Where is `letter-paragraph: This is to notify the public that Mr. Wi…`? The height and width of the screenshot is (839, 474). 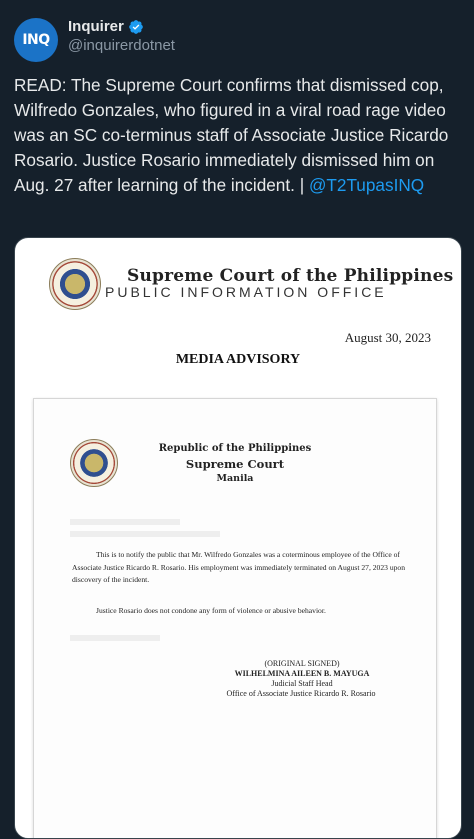 letter-paragraph: This is to notify the public that Mr. Wi… is located at coordinates (239, 567).